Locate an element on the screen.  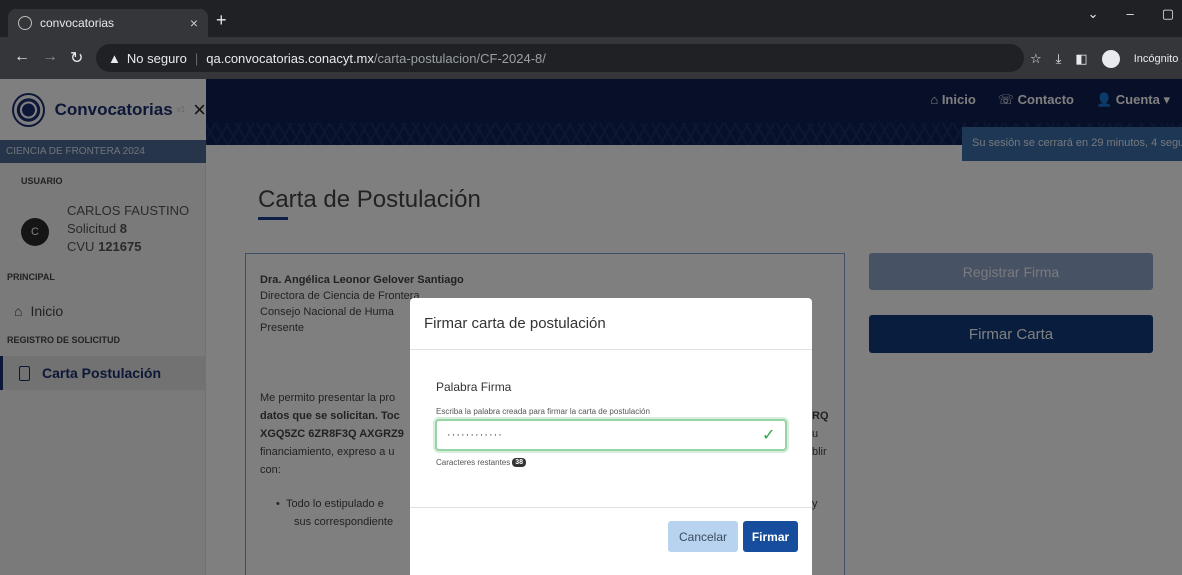
remaining-characters: Caracteres restantes 38 is located at coordinates (481, 462).